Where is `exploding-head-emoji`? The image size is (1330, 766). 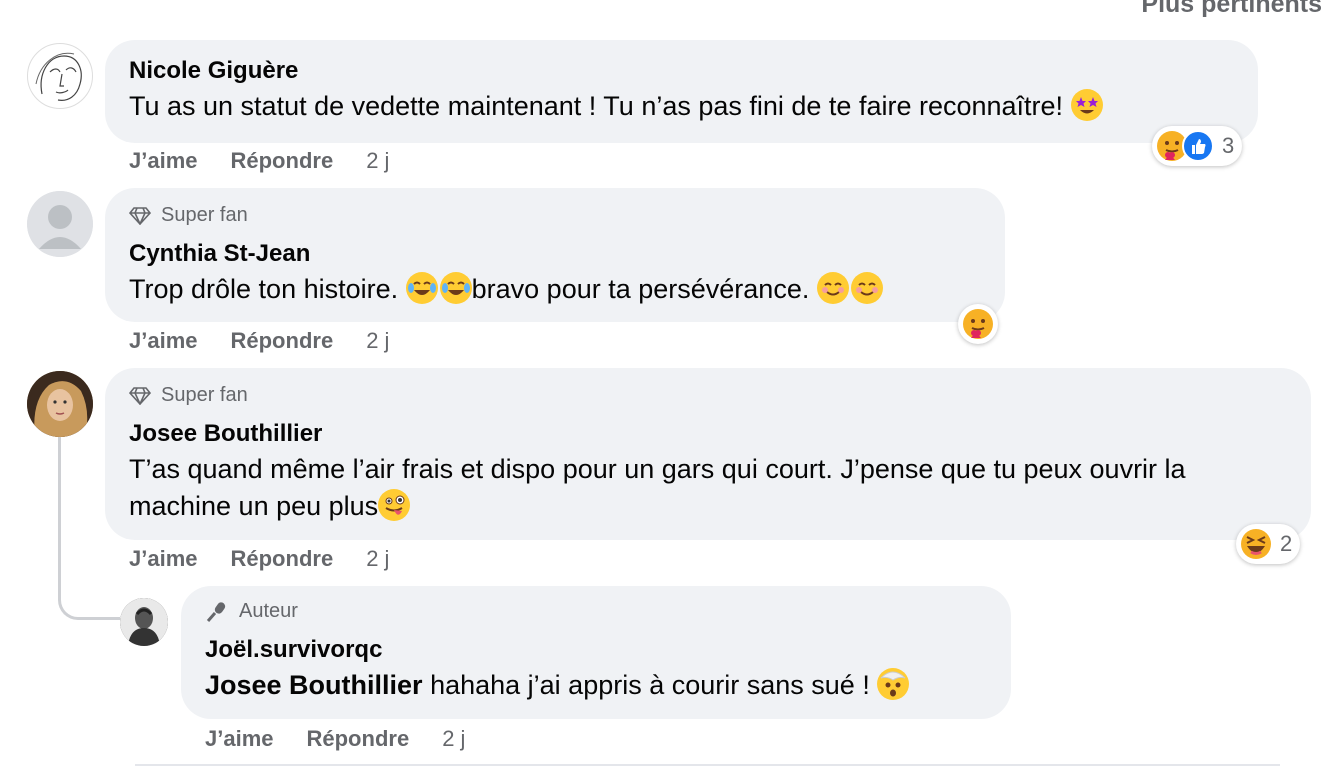 exploding-head-emoji is located at coordinates (893, 684).